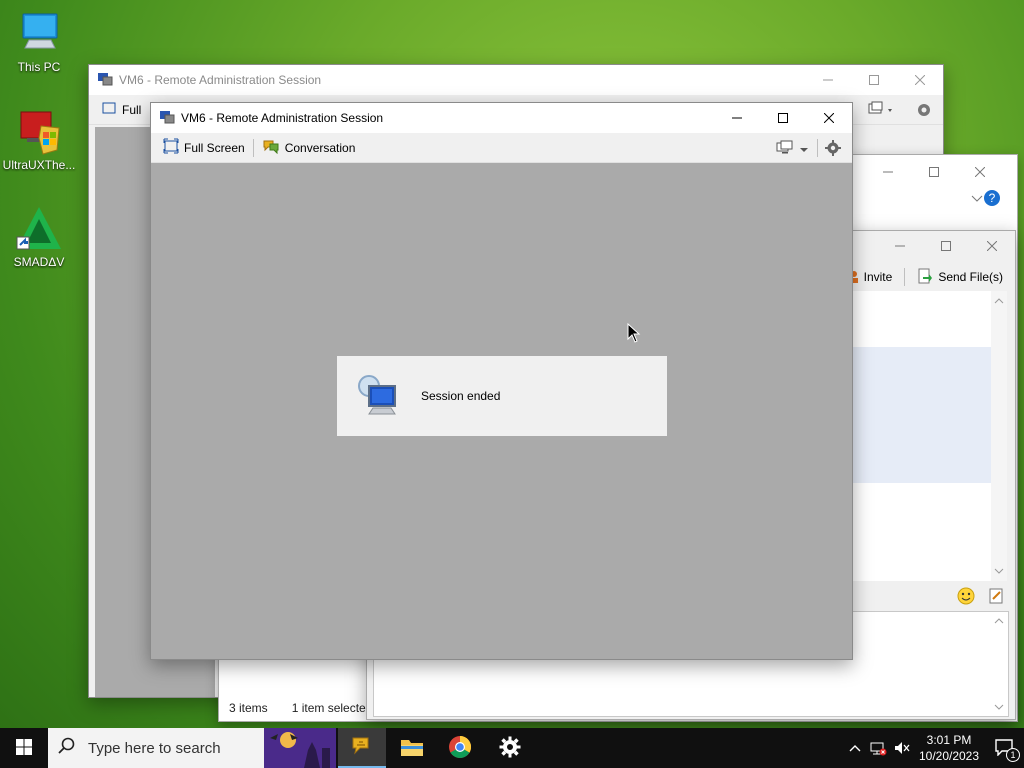  I want to click on folder-icon, so click(412, 748).